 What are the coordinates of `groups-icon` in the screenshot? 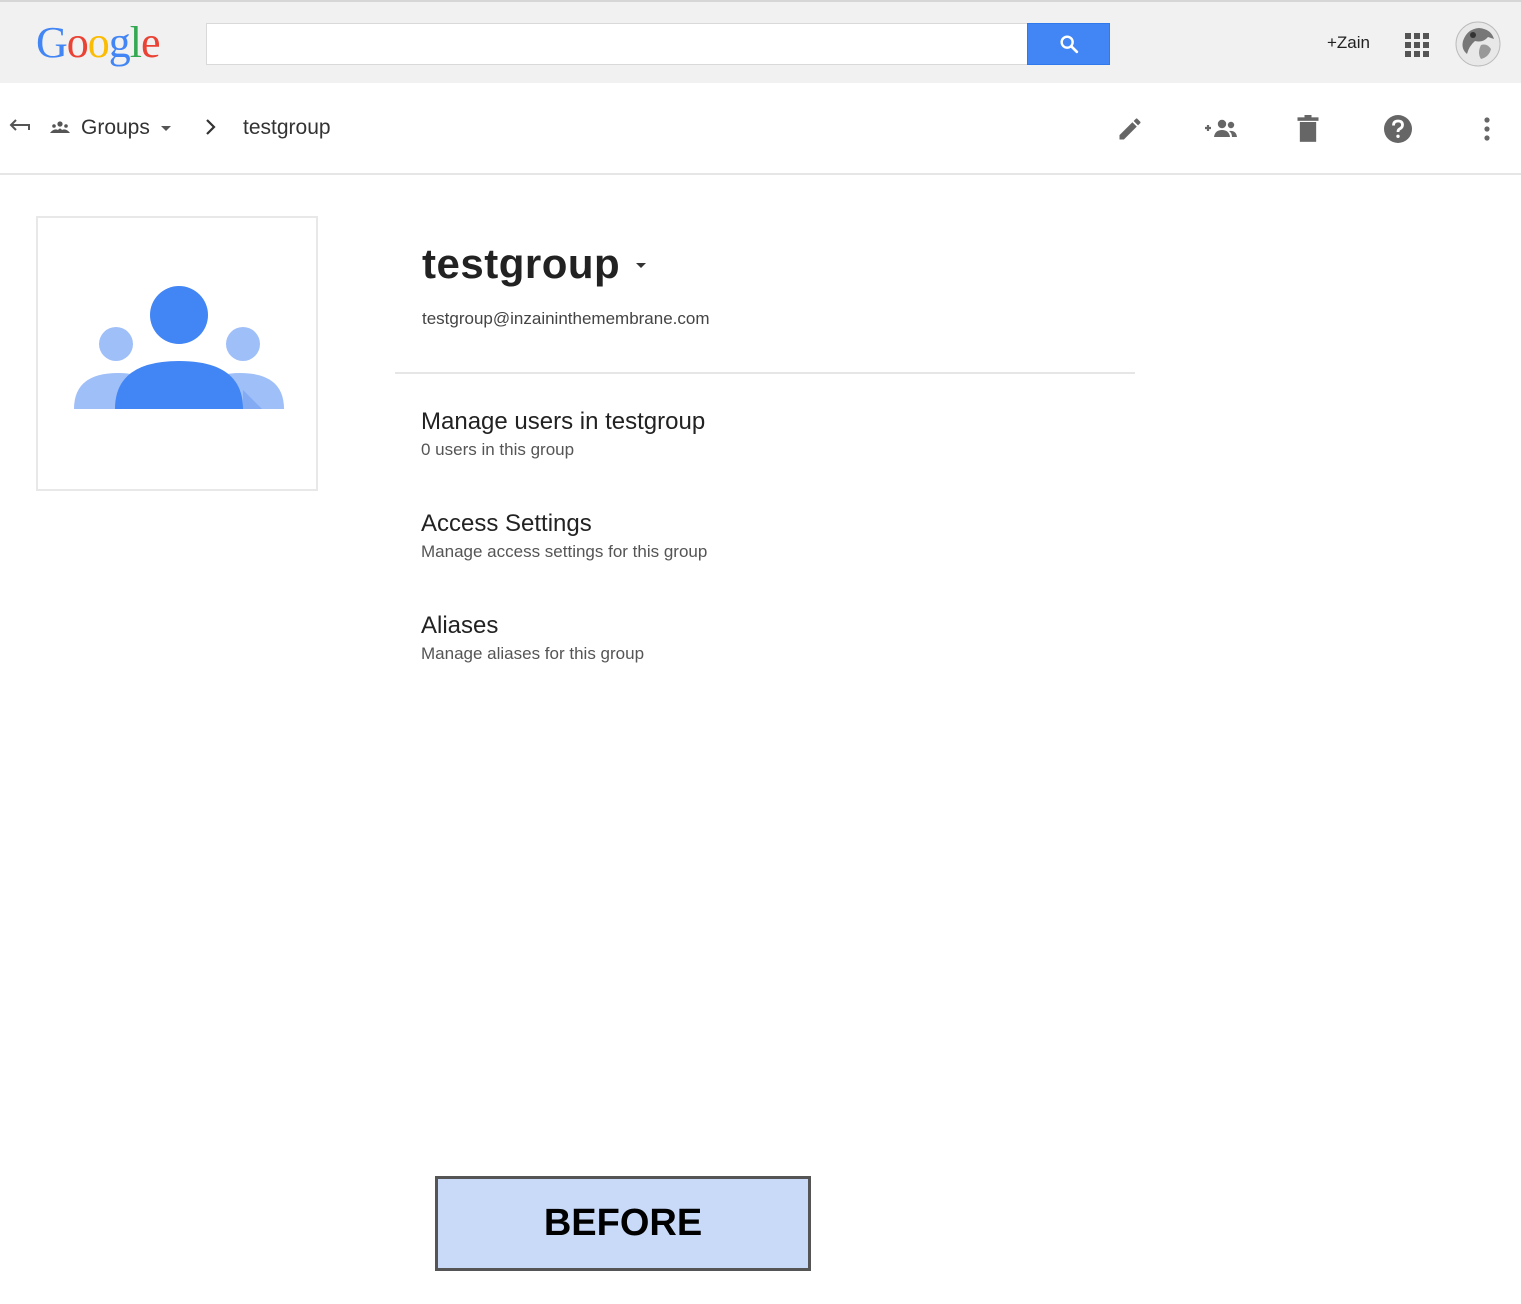 It's located at (60, 127).